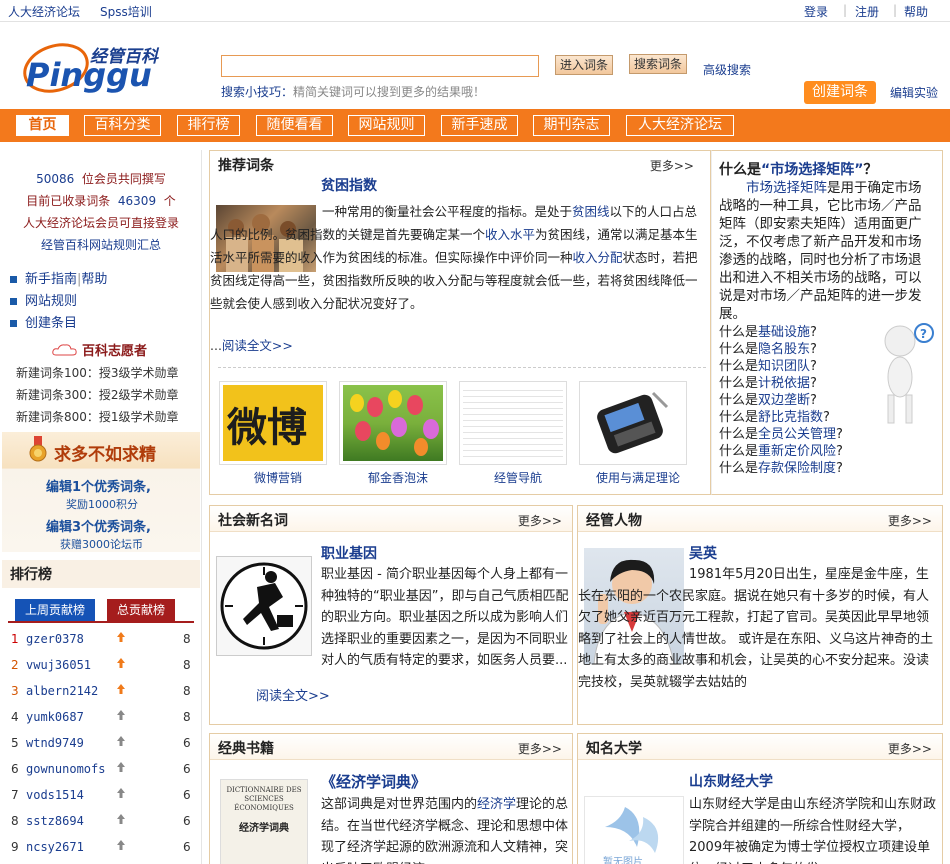 This screenshot has width=950, height=864. What do you see at coordinates (208, 125) in the screenshot?
I see `nav-ranking: 排行榜` at bounding box center [208, 125].